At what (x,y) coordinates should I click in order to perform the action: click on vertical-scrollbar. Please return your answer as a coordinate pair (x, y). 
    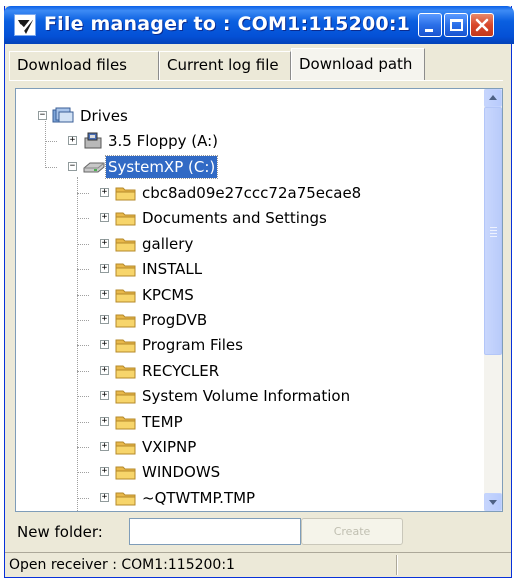
    Looking at the image, I should click on (493, 300).